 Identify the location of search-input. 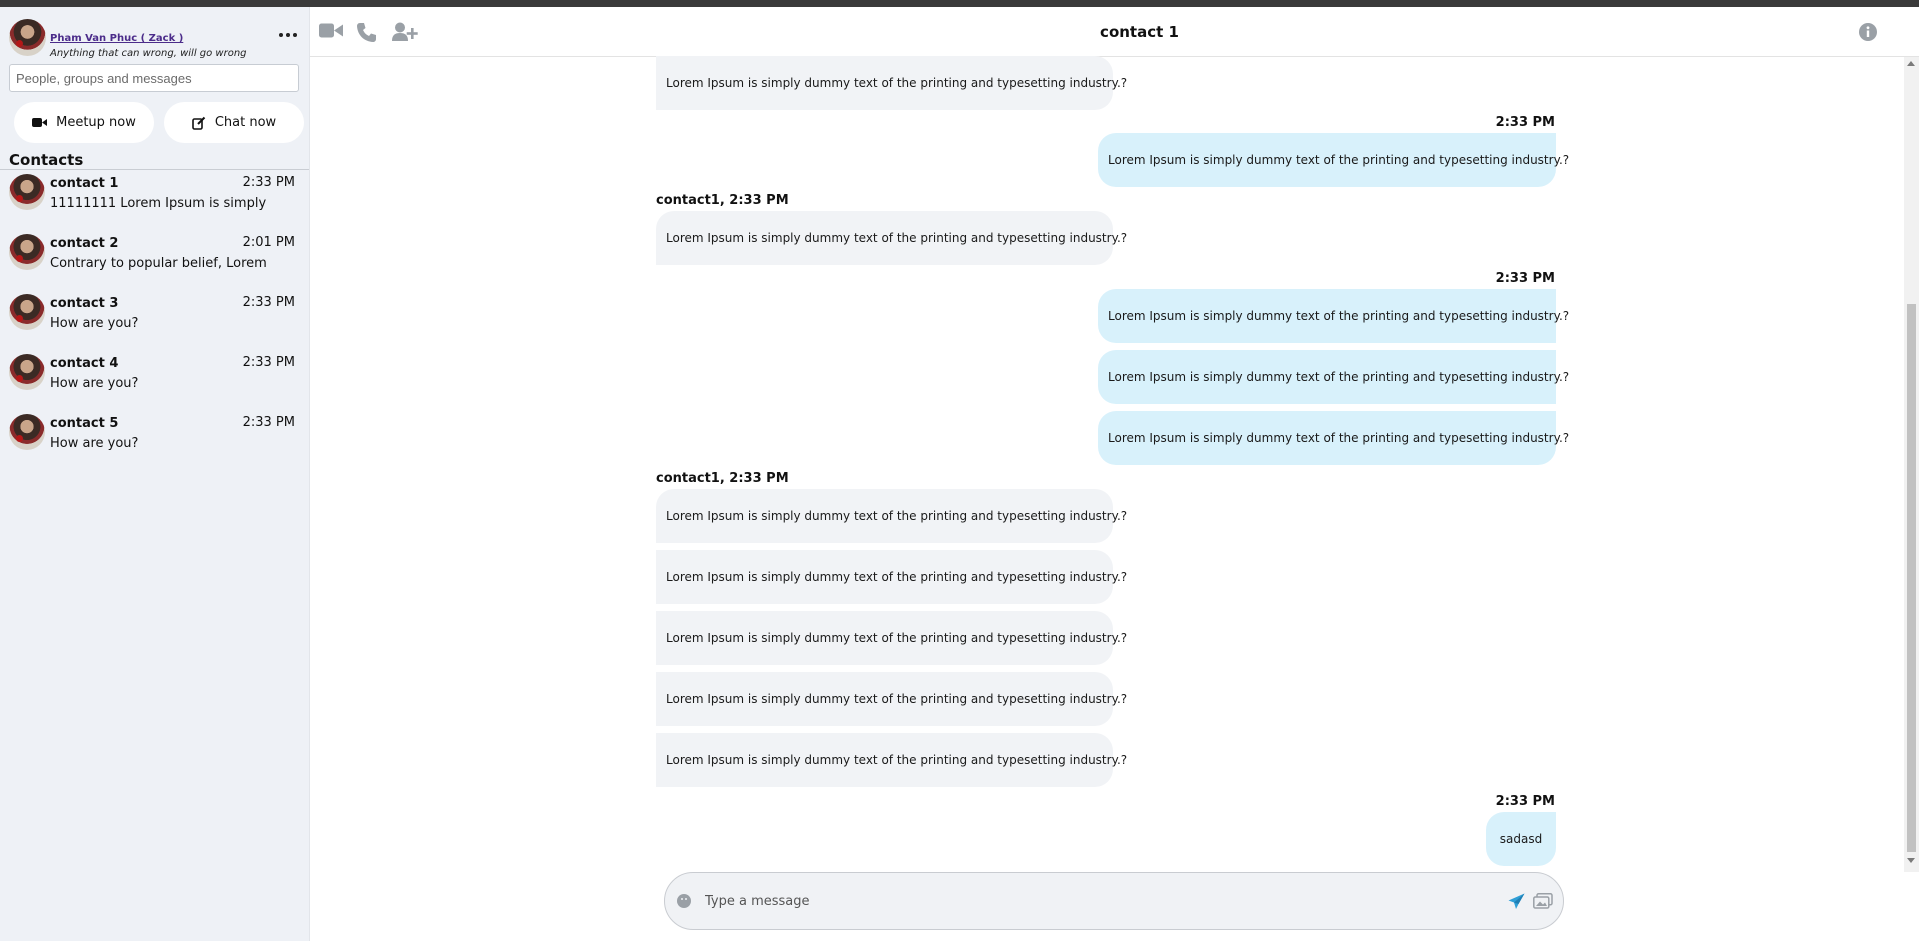
(154, 78).